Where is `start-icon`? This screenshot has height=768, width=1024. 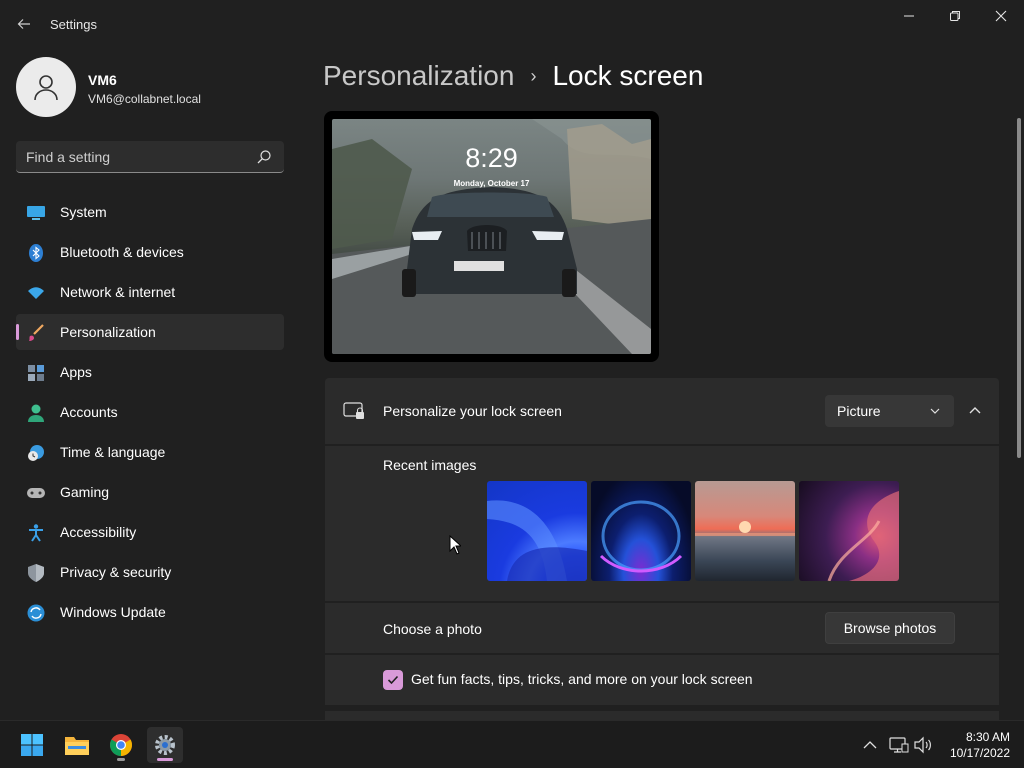 start-icon is located at coordinates (32, 745).